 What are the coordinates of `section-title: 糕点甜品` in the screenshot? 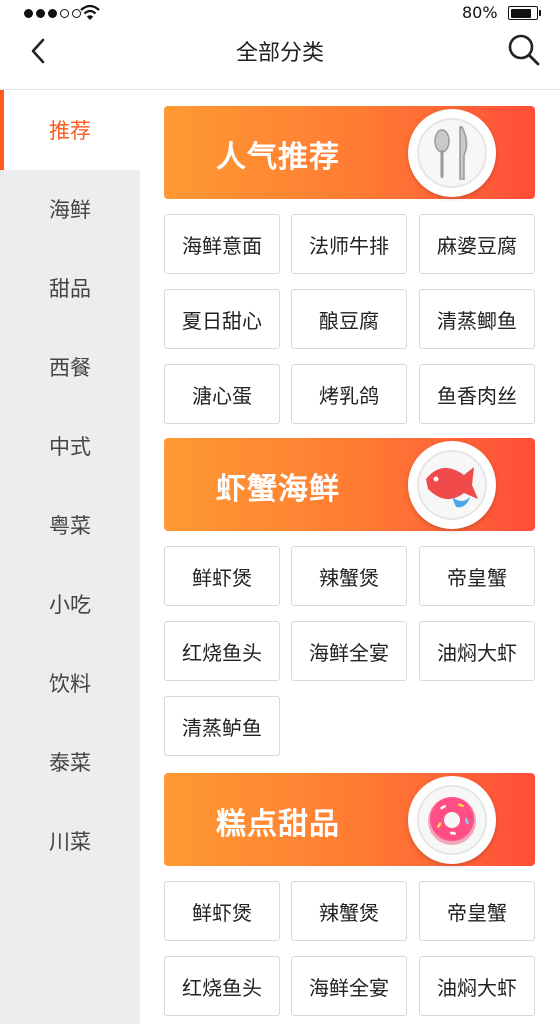 It's located at (278, 824).